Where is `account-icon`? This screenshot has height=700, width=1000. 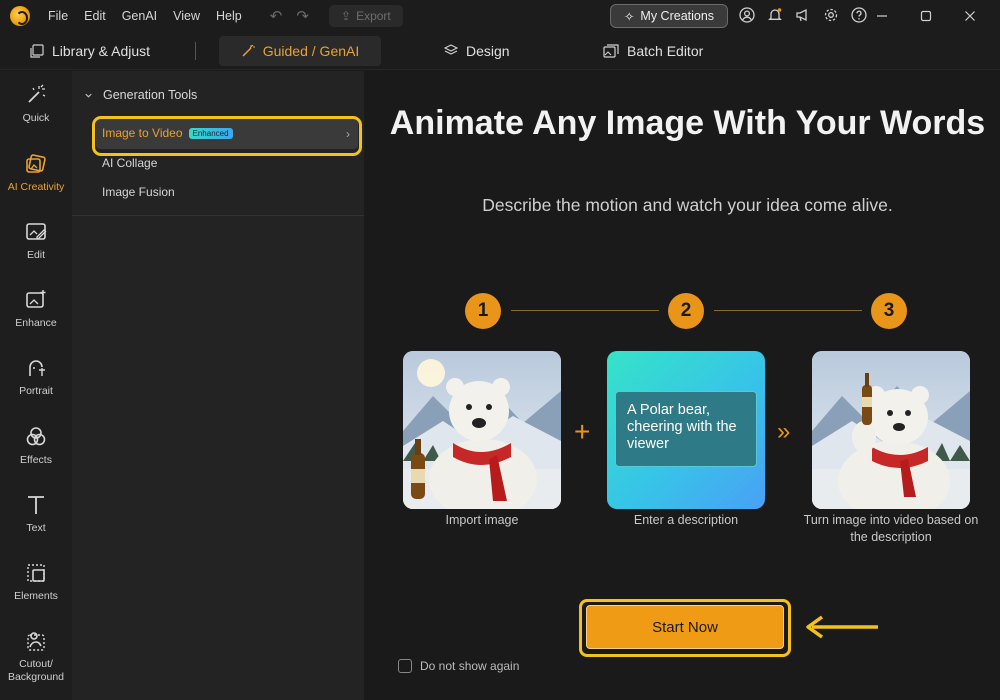
account-icon is located at coordinates (747, 15).